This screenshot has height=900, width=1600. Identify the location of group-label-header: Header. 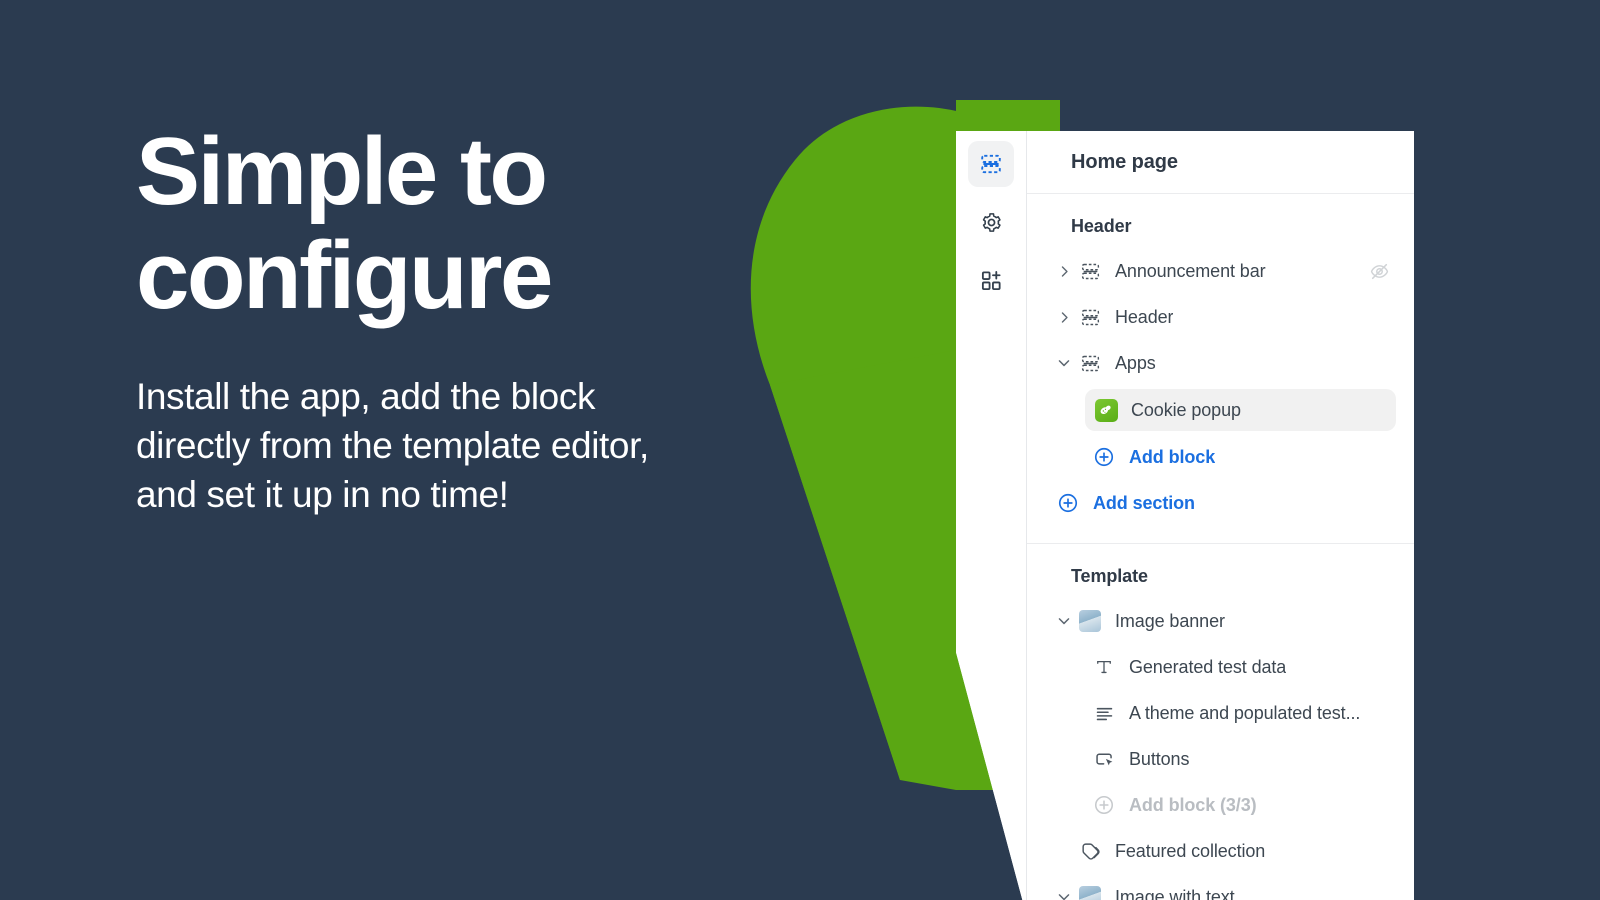
(1101, 226).